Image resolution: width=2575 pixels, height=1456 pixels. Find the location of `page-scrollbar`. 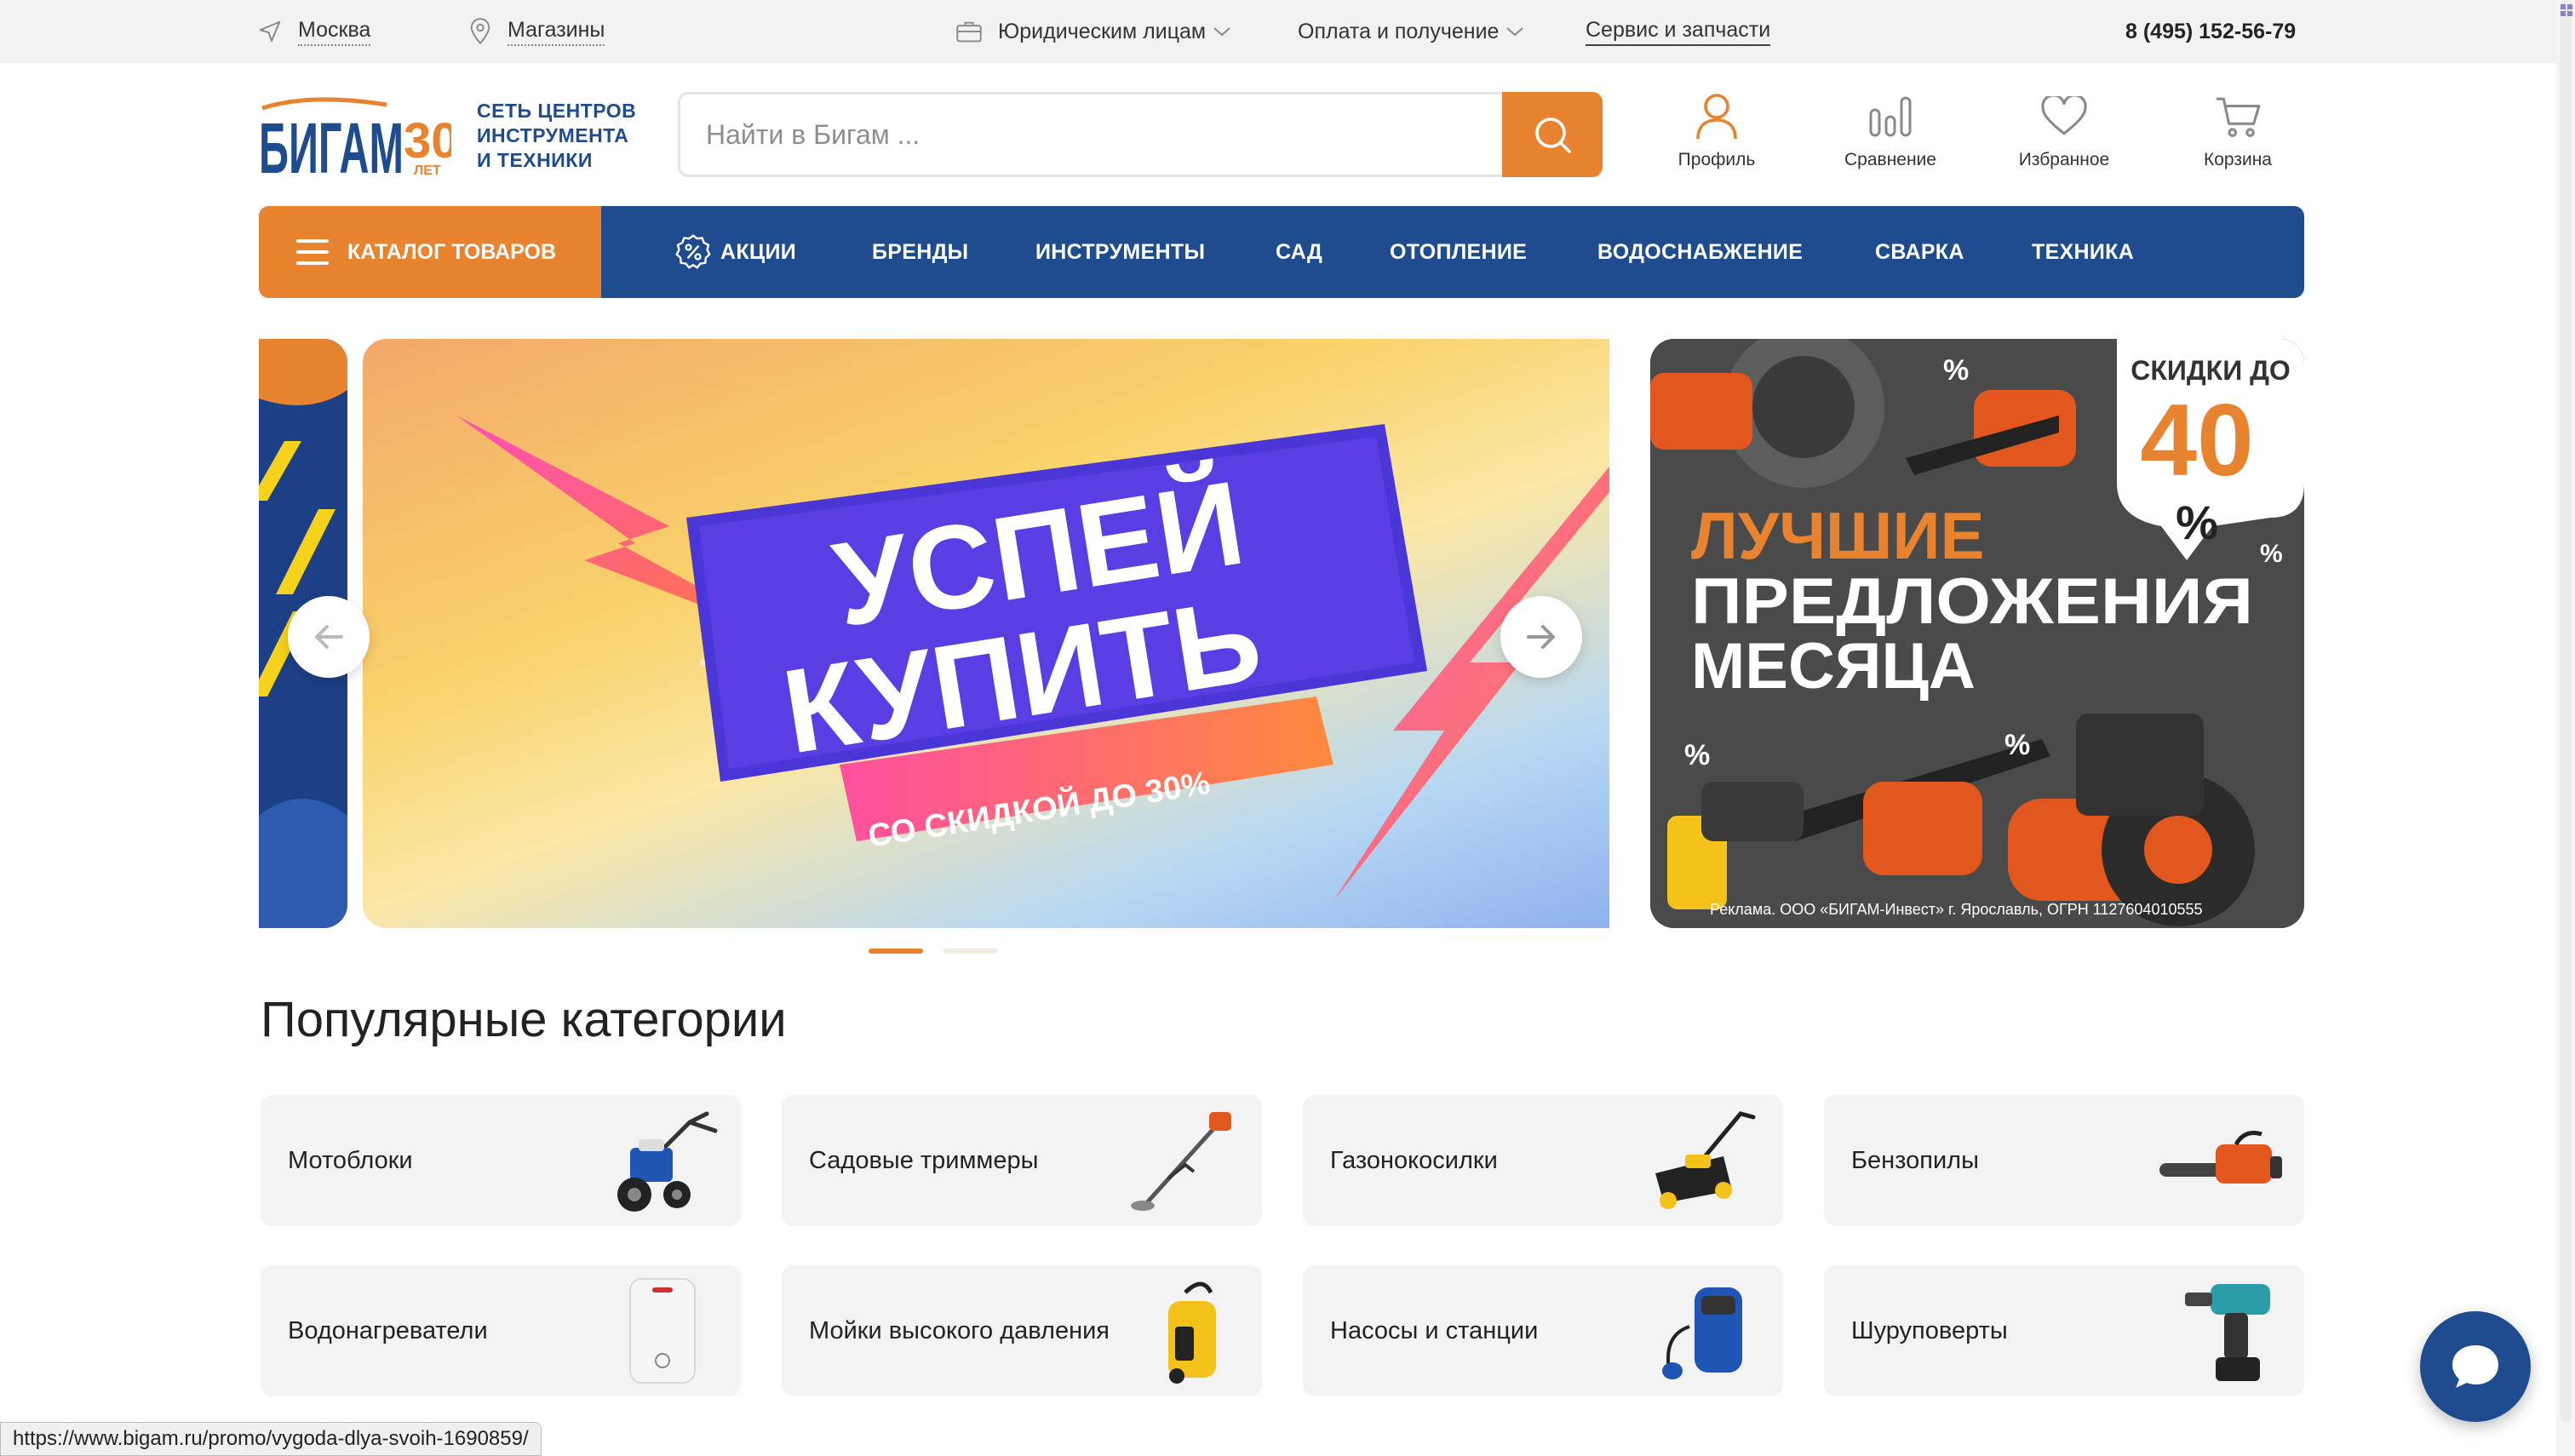

page-scrollbar is located at coordinates (2565, 728).